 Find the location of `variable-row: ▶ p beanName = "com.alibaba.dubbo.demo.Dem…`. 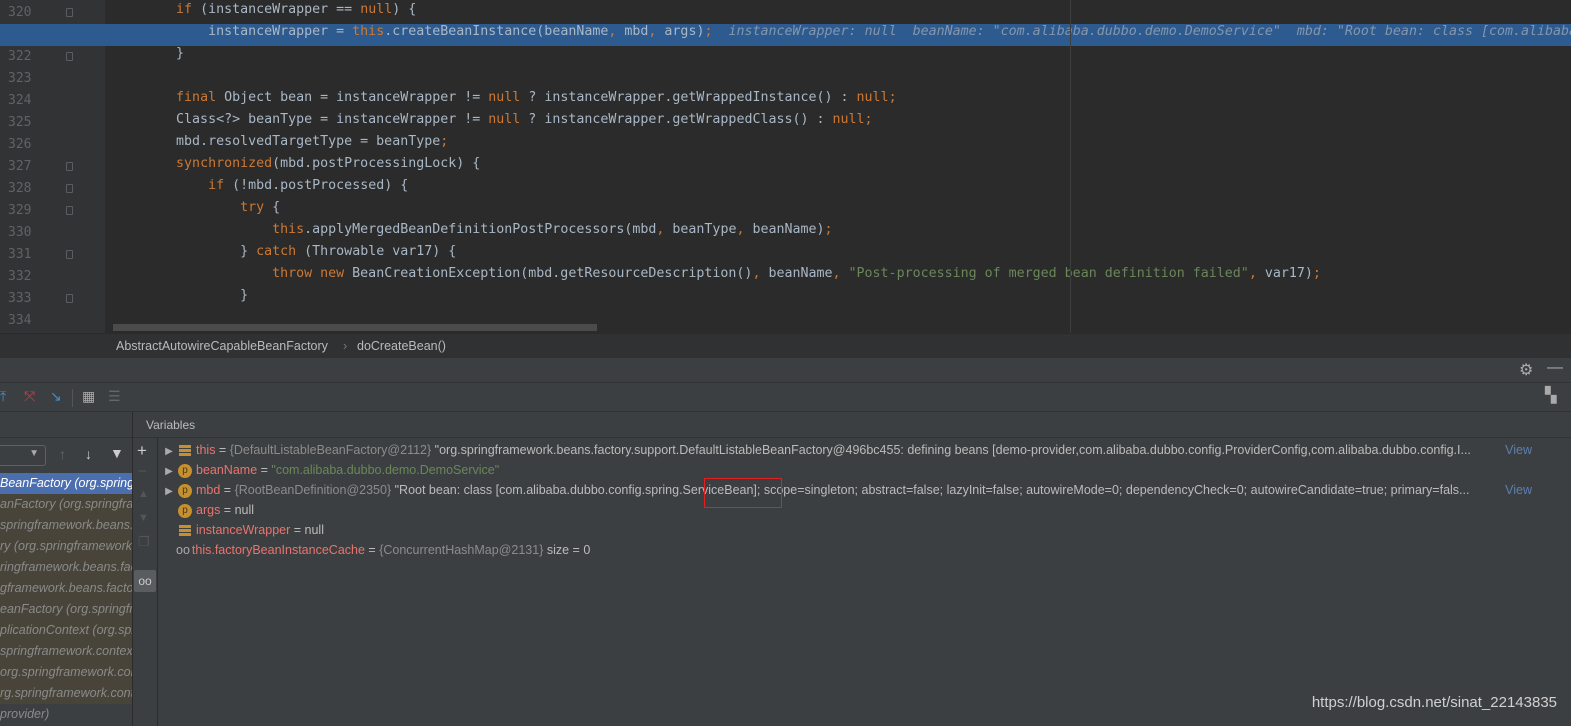

variable-row: ▶ p beanName = "com.alibaba.dubbo.demo.Dem… is located at coordinates (850, 470).